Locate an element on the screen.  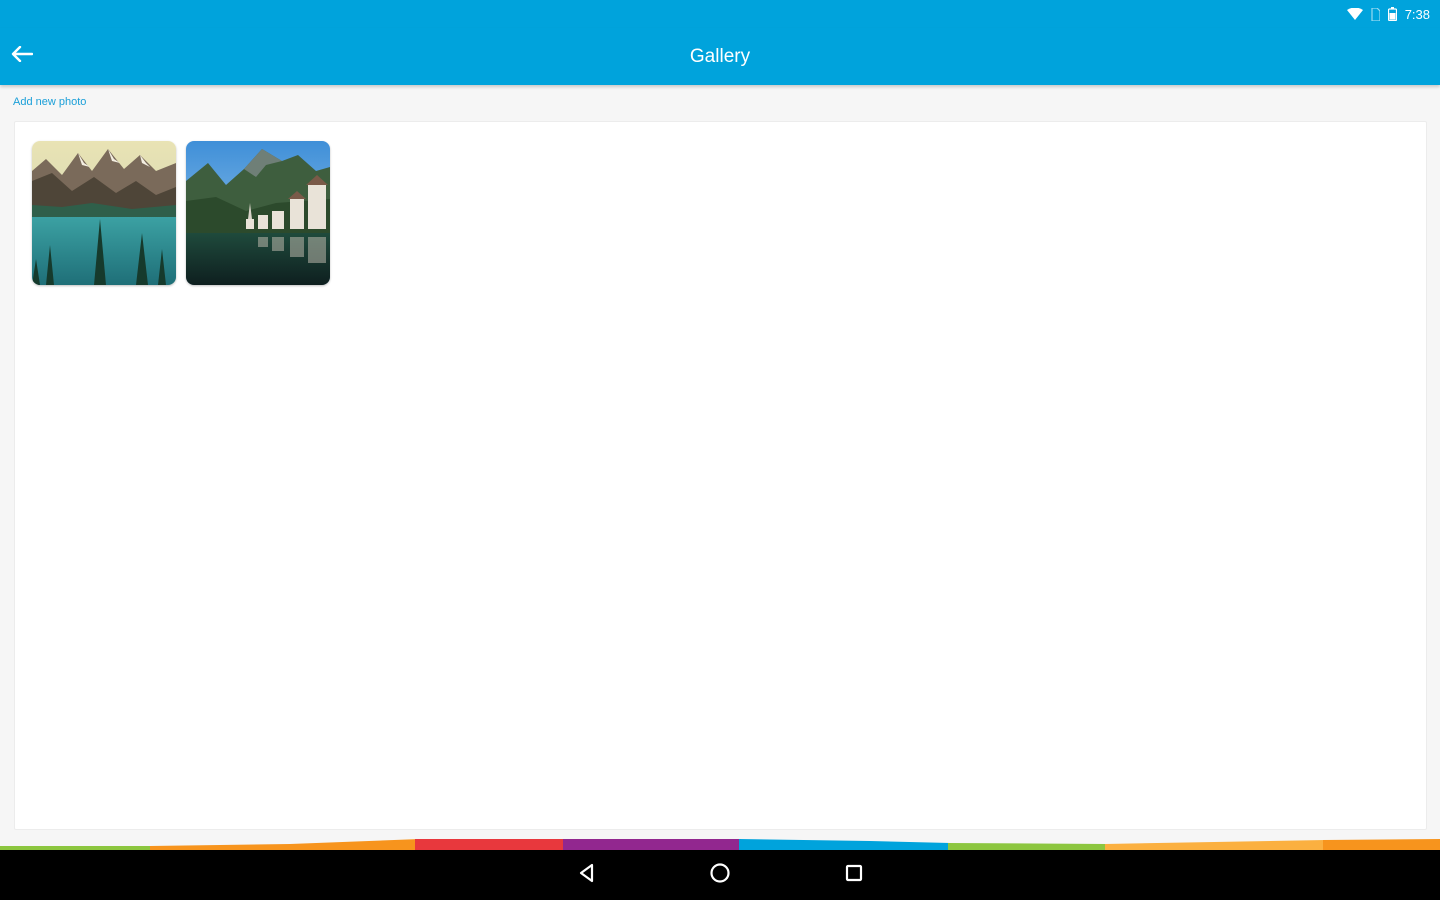
app-bar: Gallery is located at coordinates (720, 56).